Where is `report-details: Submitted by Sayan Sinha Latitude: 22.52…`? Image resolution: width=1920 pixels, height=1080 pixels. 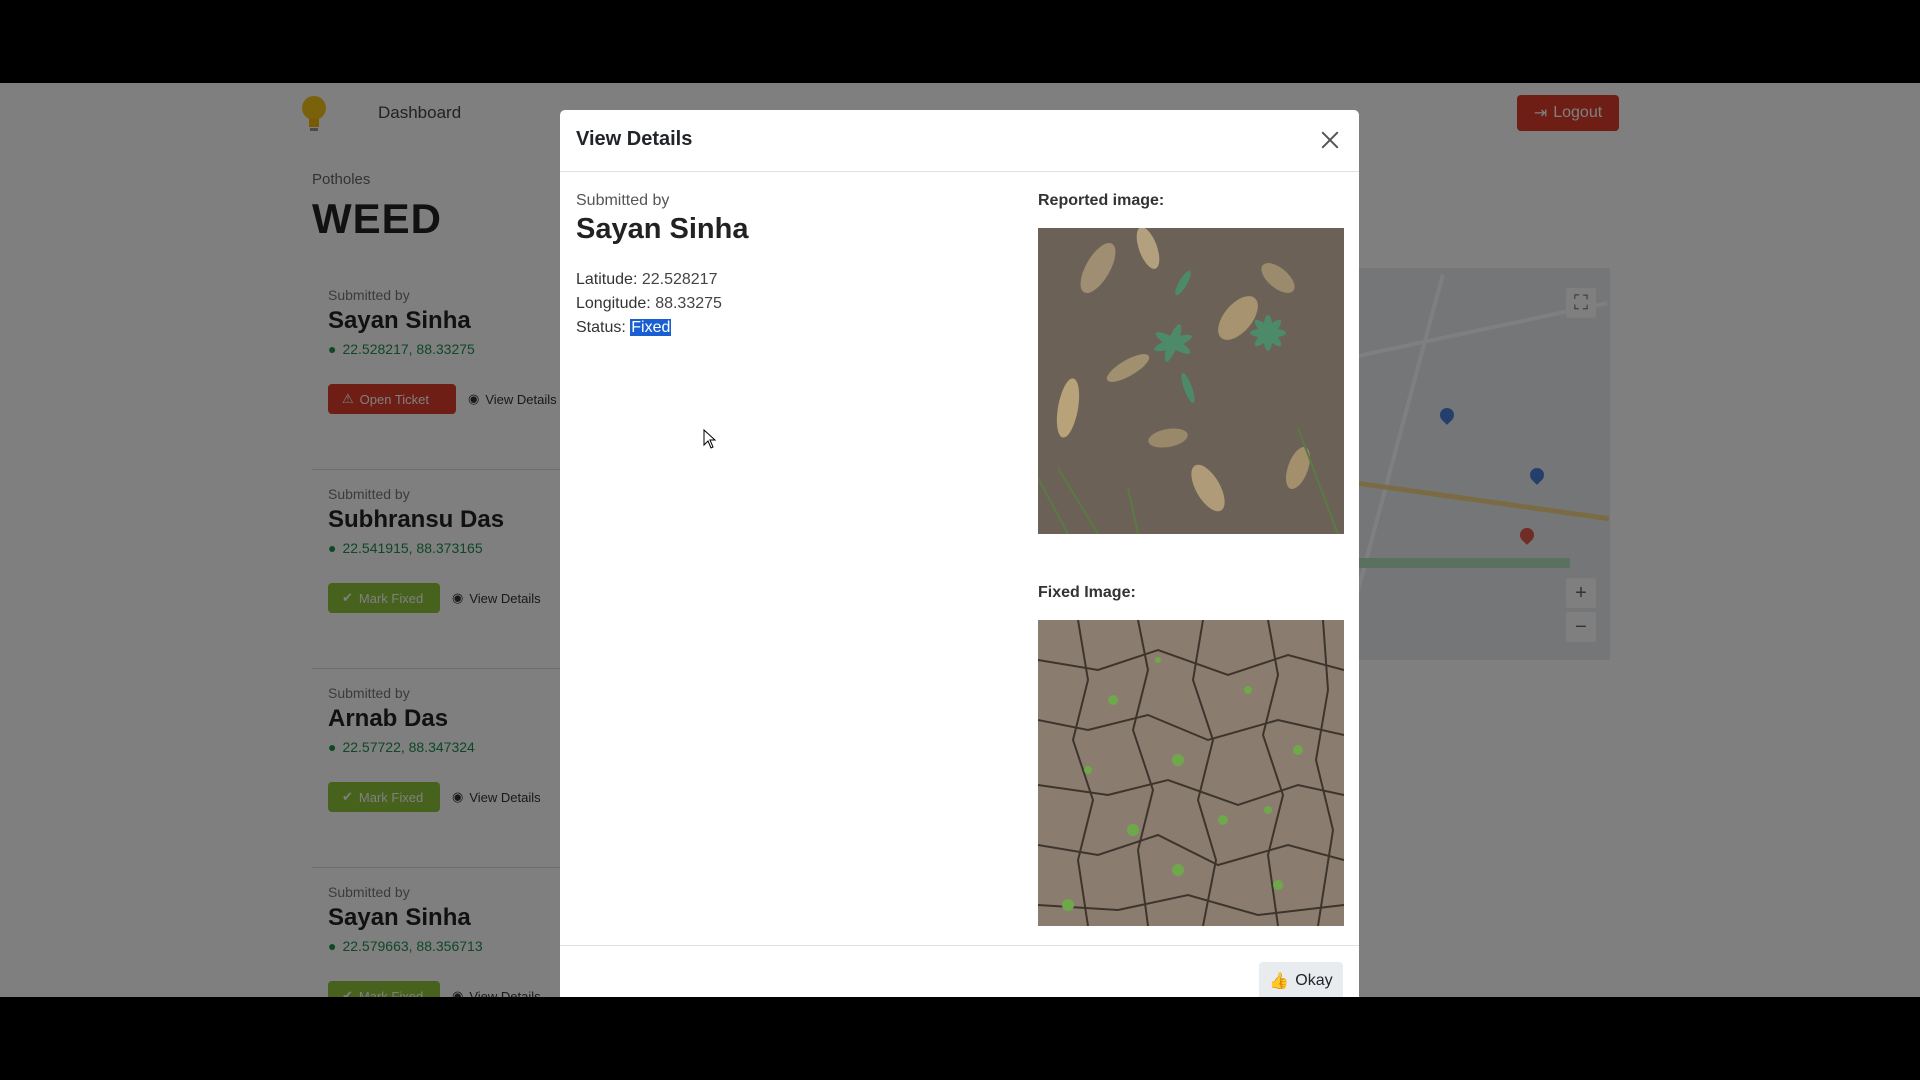 report-details: Submitted by Sayan Sinha Latitude: 22.52… is located at coordinates (776, 266).